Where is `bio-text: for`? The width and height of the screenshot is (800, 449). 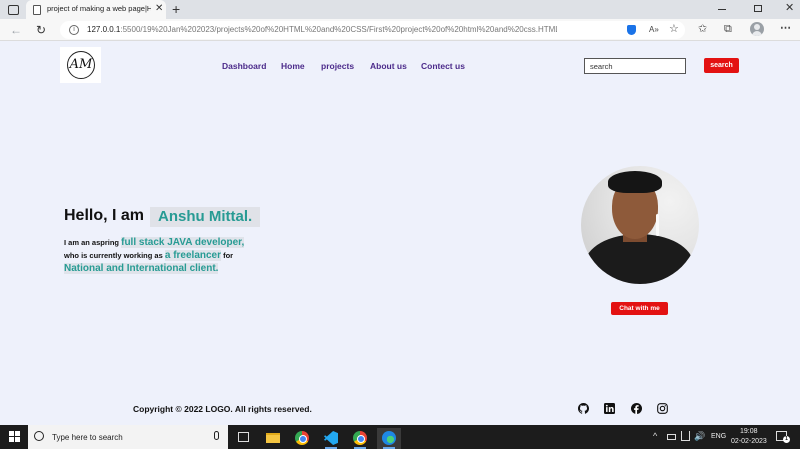 bio-text: for is located at coordinates (227, 255).